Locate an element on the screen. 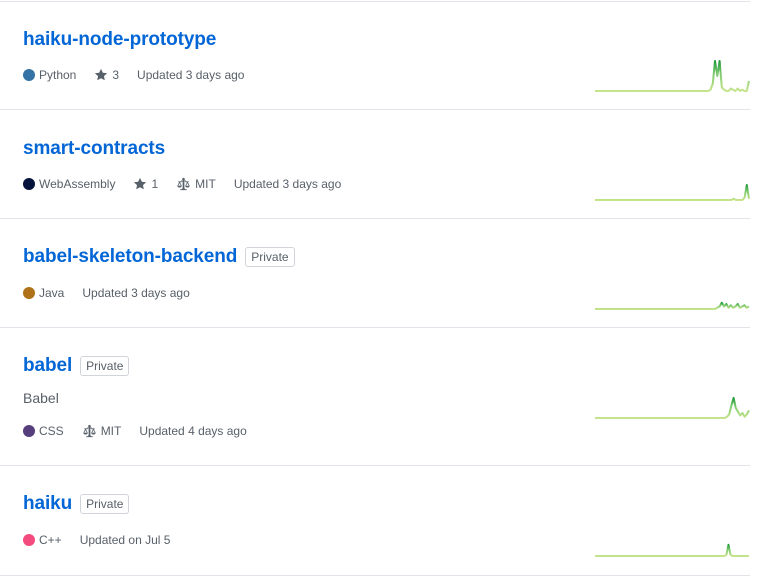 This screenshot has height=581, width=766. language: Python is located at coordinates (49, 75).